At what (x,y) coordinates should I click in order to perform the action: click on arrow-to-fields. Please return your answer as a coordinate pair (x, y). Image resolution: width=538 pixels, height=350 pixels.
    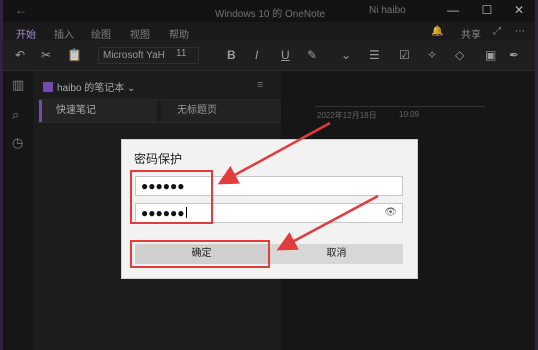
    Looking at the image, I should click on (274, 153).